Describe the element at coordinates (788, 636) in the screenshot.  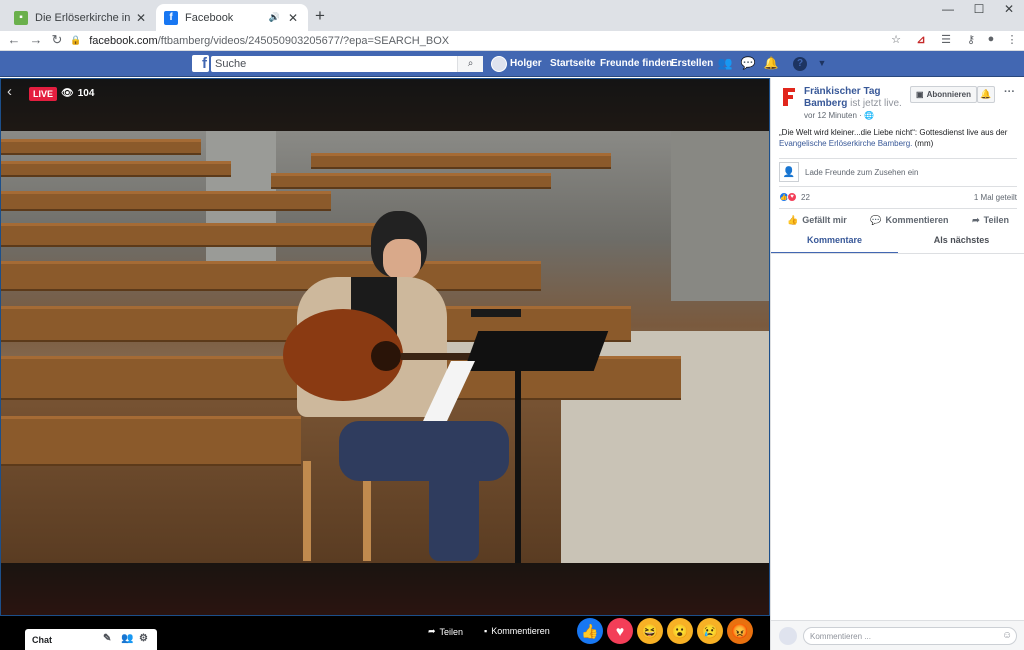
I see `commenter-avatar` at that location.